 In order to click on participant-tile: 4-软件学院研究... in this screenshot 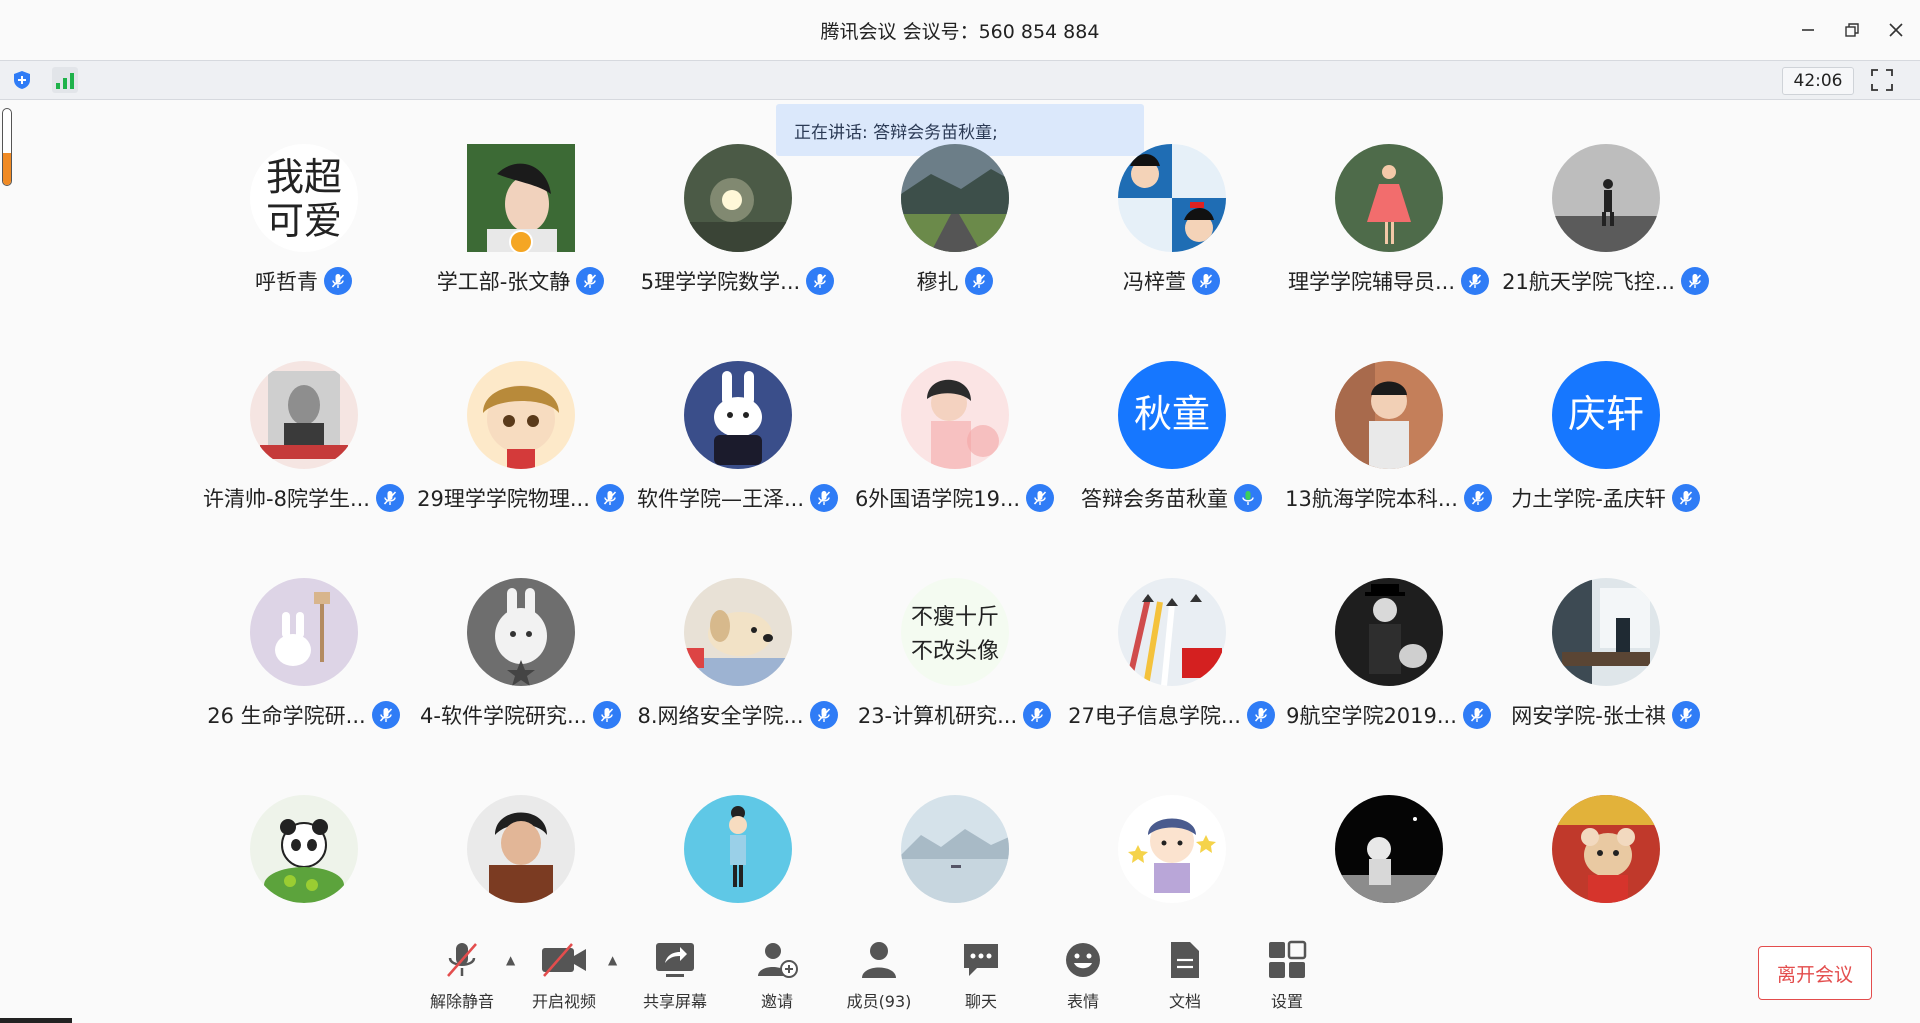, I will do `click(520, 654)`.